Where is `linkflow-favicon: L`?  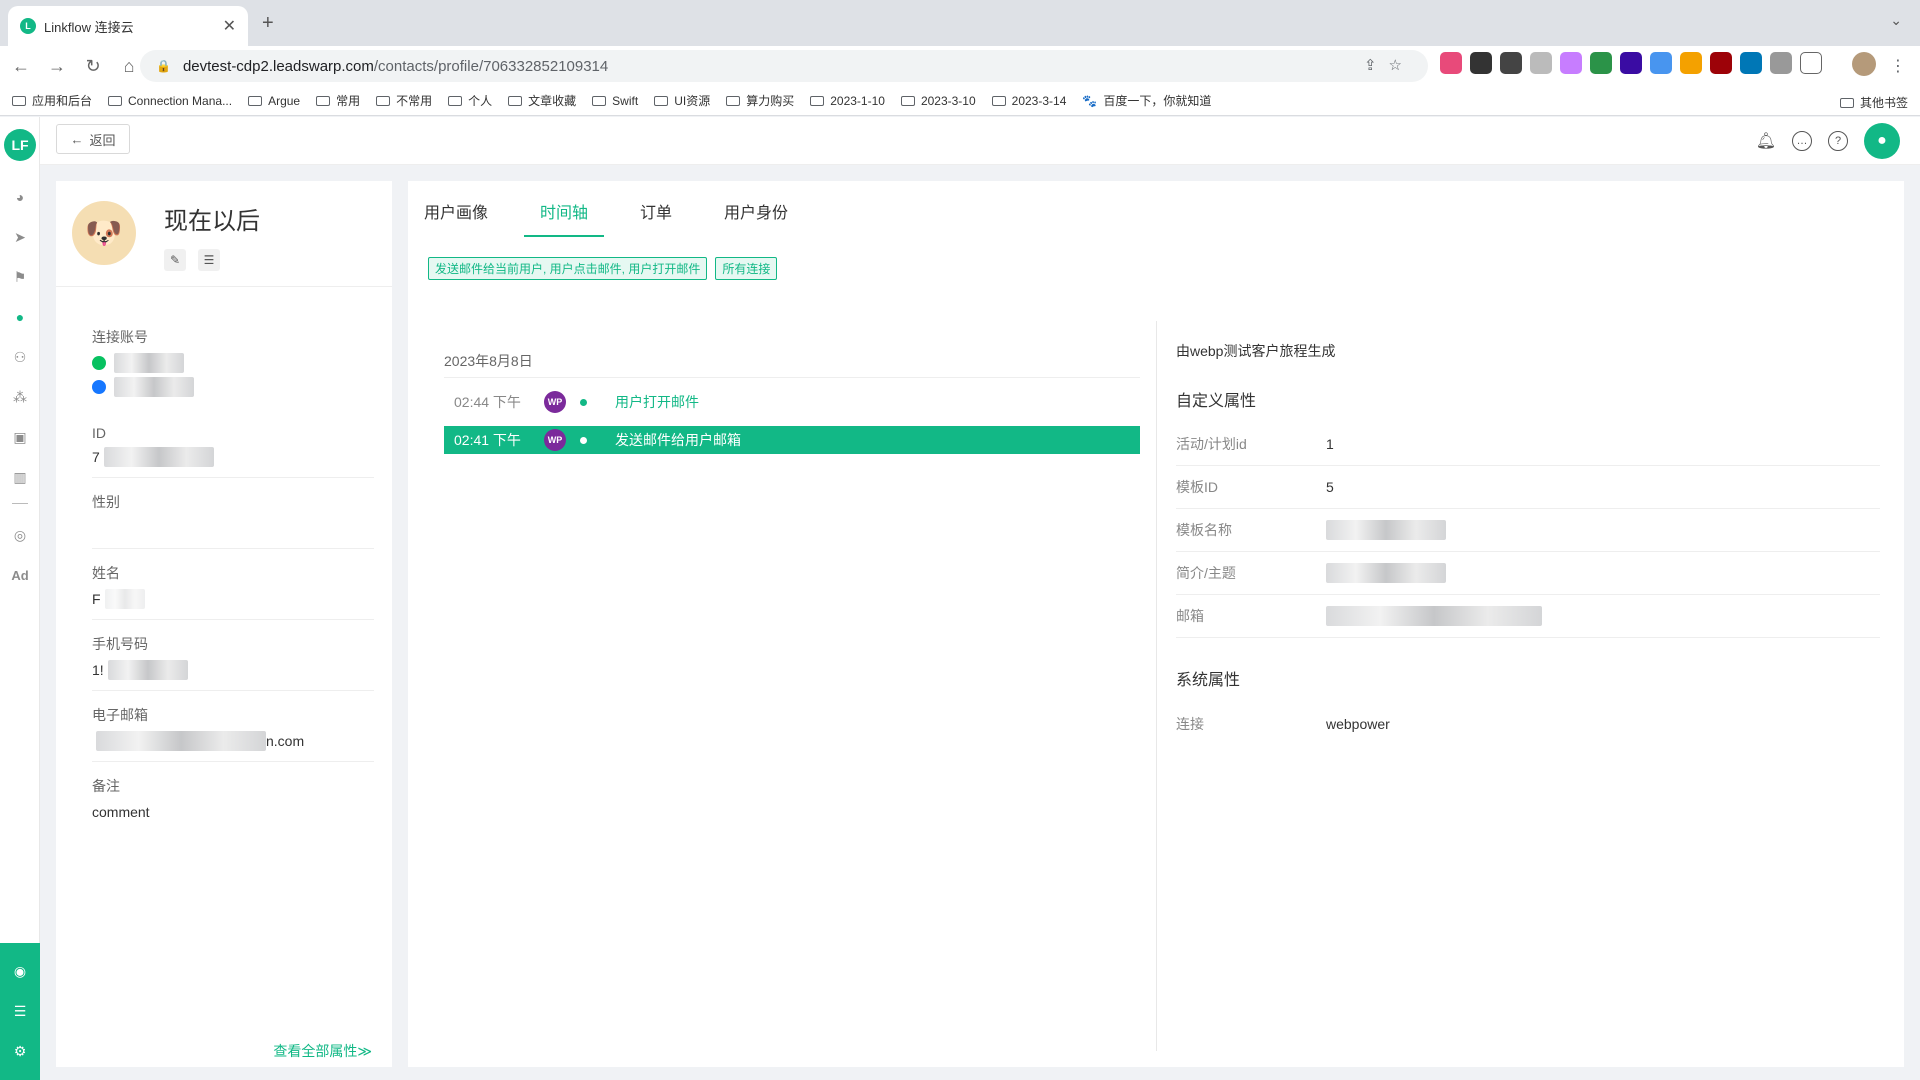
linkflow-favicon: L is located at coordinates (28, 26).